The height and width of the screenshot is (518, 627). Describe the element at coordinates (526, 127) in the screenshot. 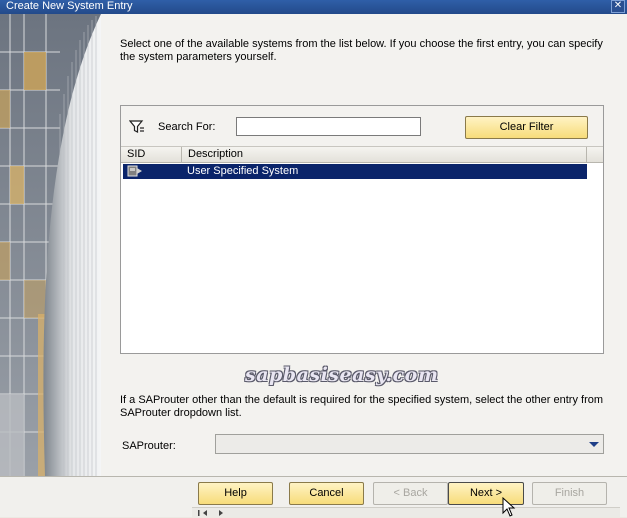

I see `clear-filter-button: Clear Filter` at that location.